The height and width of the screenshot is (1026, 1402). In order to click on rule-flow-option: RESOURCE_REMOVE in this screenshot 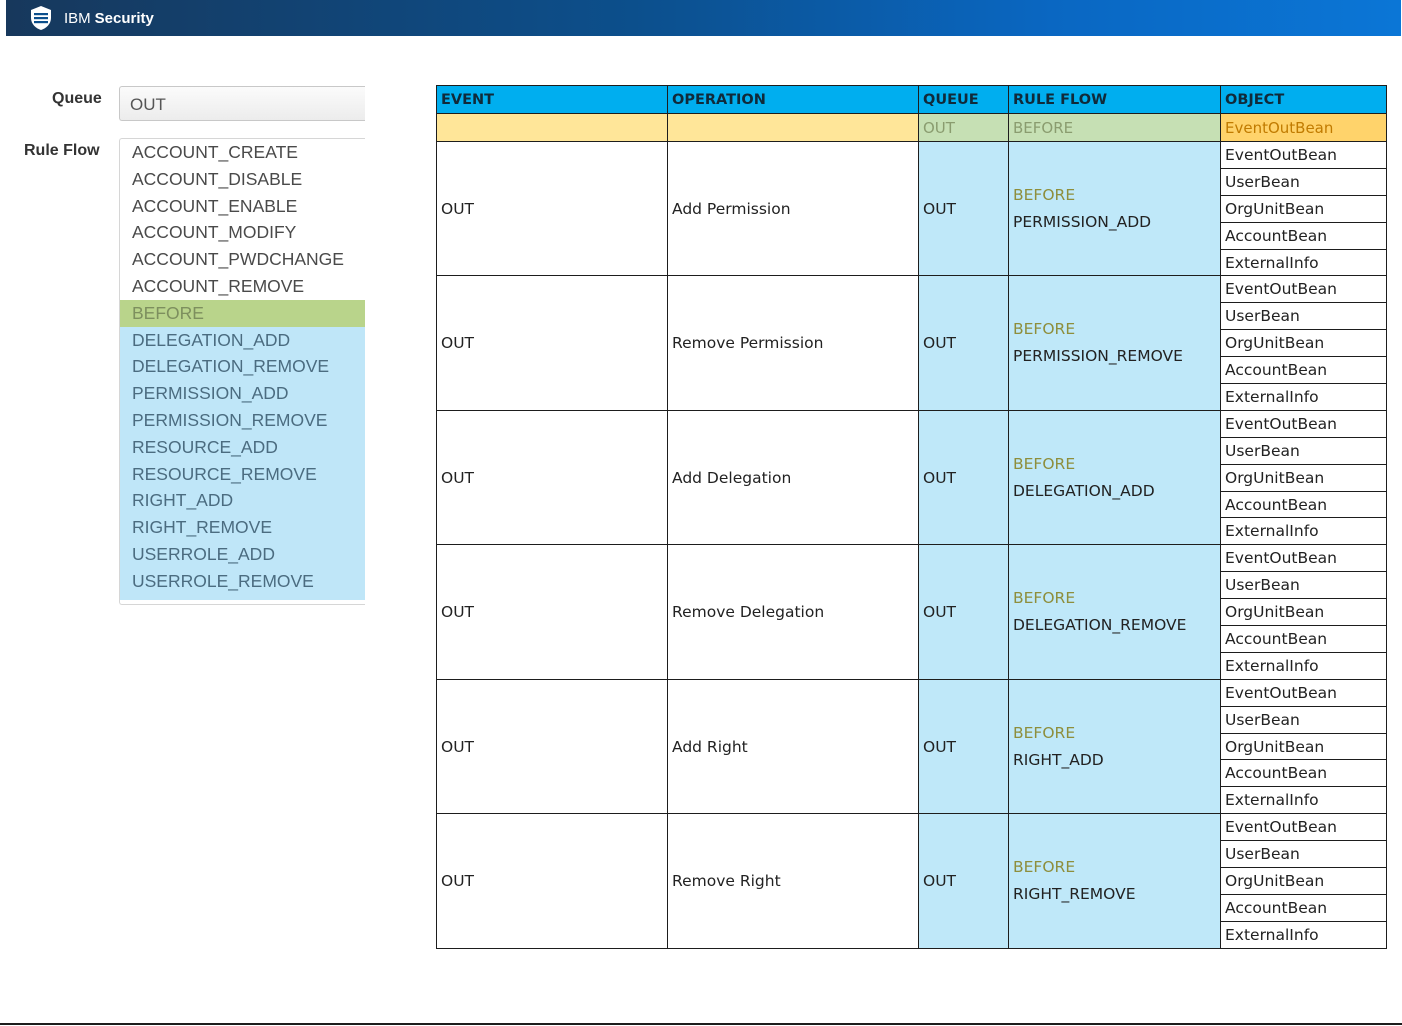, I will do `click(242, 474)`.